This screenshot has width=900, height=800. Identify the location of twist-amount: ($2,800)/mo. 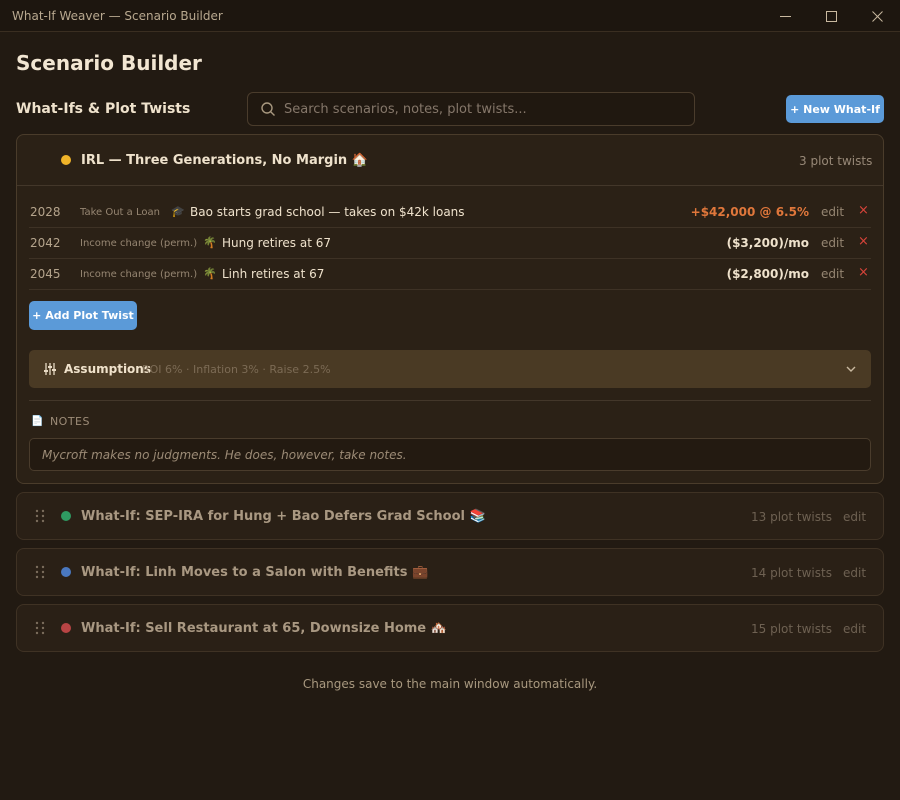
(767, 274).